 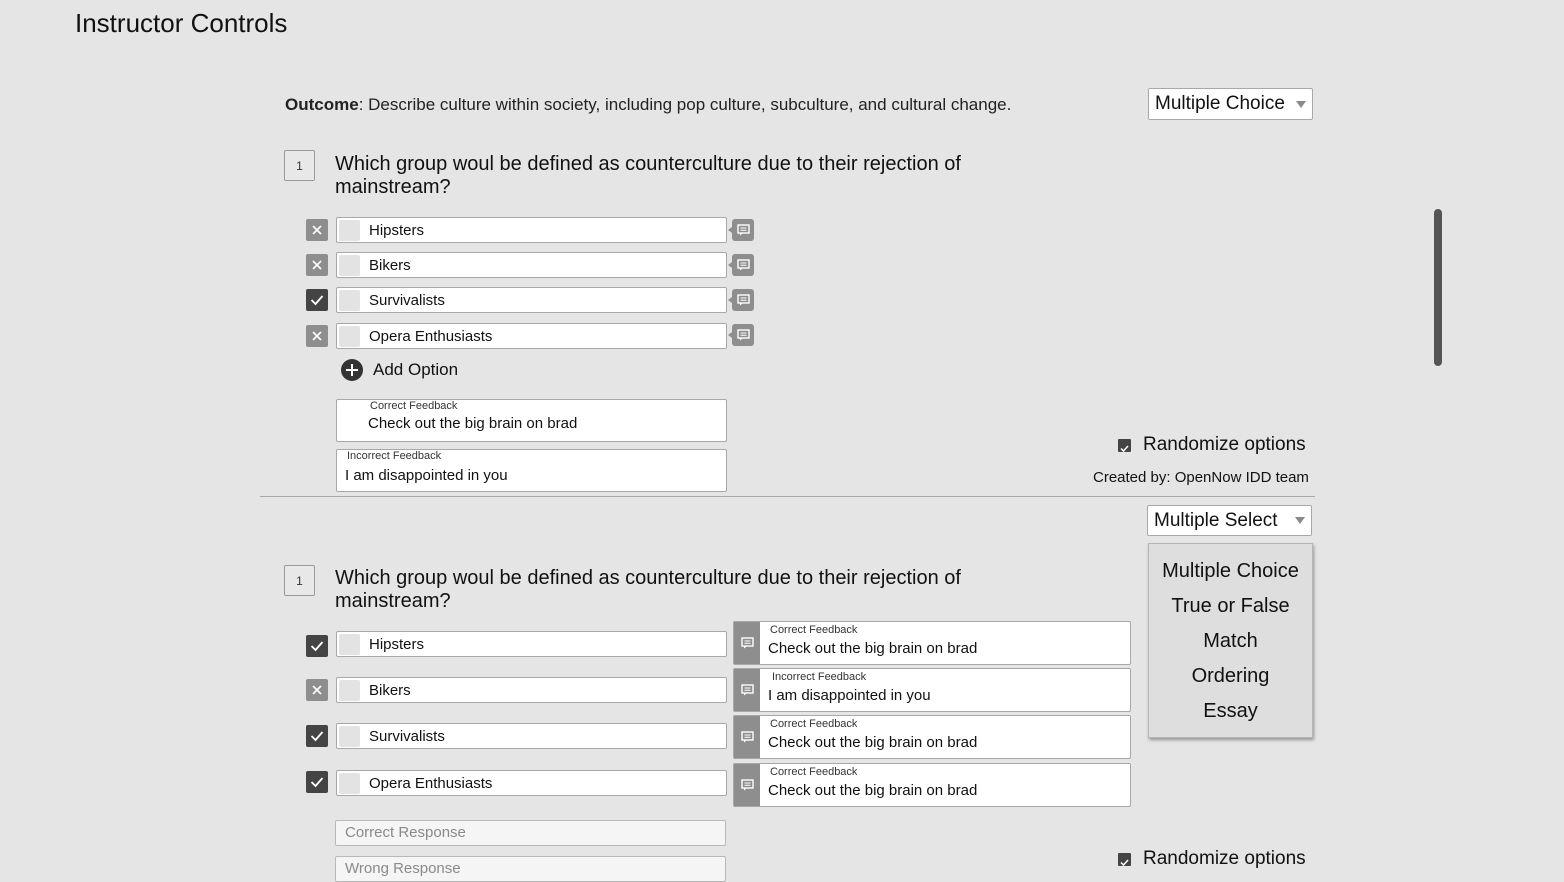 I want to click on dropdown-option-true-or-false: True or False, so click(x=1230, y=608).